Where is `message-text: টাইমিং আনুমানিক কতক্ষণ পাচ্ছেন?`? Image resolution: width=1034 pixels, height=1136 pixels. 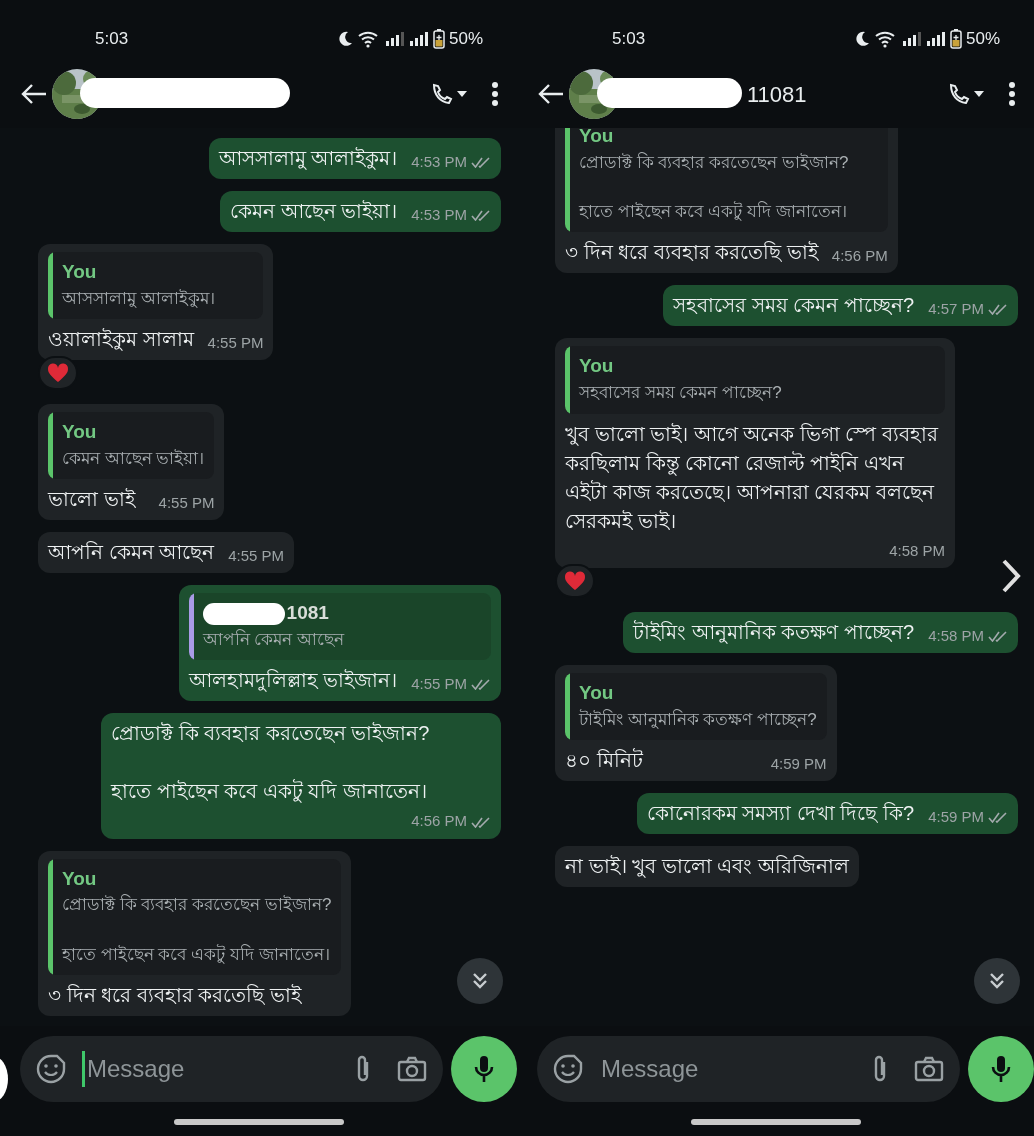 message-text: টাইমিং আনুমানিক কতক্ষণ পাচ্ছেন? is located at coordinates (774, 632).